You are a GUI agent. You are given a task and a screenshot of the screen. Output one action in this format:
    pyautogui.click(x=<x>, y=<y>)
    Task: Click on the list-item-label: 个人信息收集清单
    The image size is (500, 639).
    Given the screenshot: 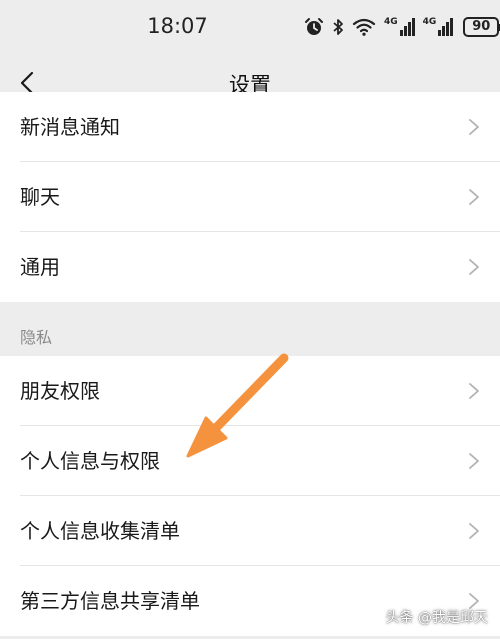 What is the action you would take?
    pyautogui.click(x=100, y=531)
    